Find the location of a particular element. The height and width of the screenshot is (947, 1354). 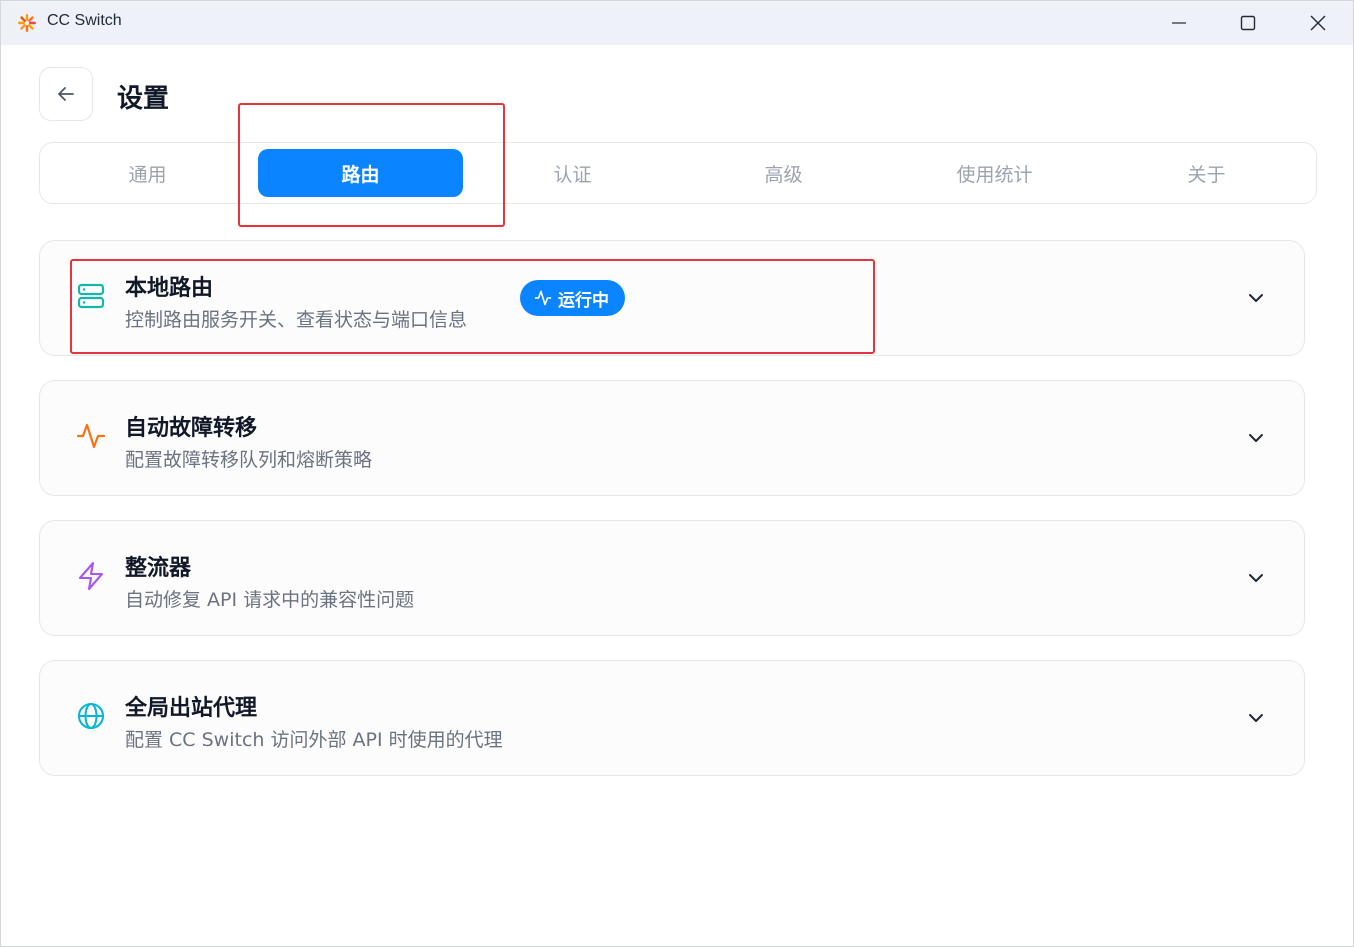

card-description: 自动修复 API 请求中的兼容性问题 is located at coordinates (270, 600).